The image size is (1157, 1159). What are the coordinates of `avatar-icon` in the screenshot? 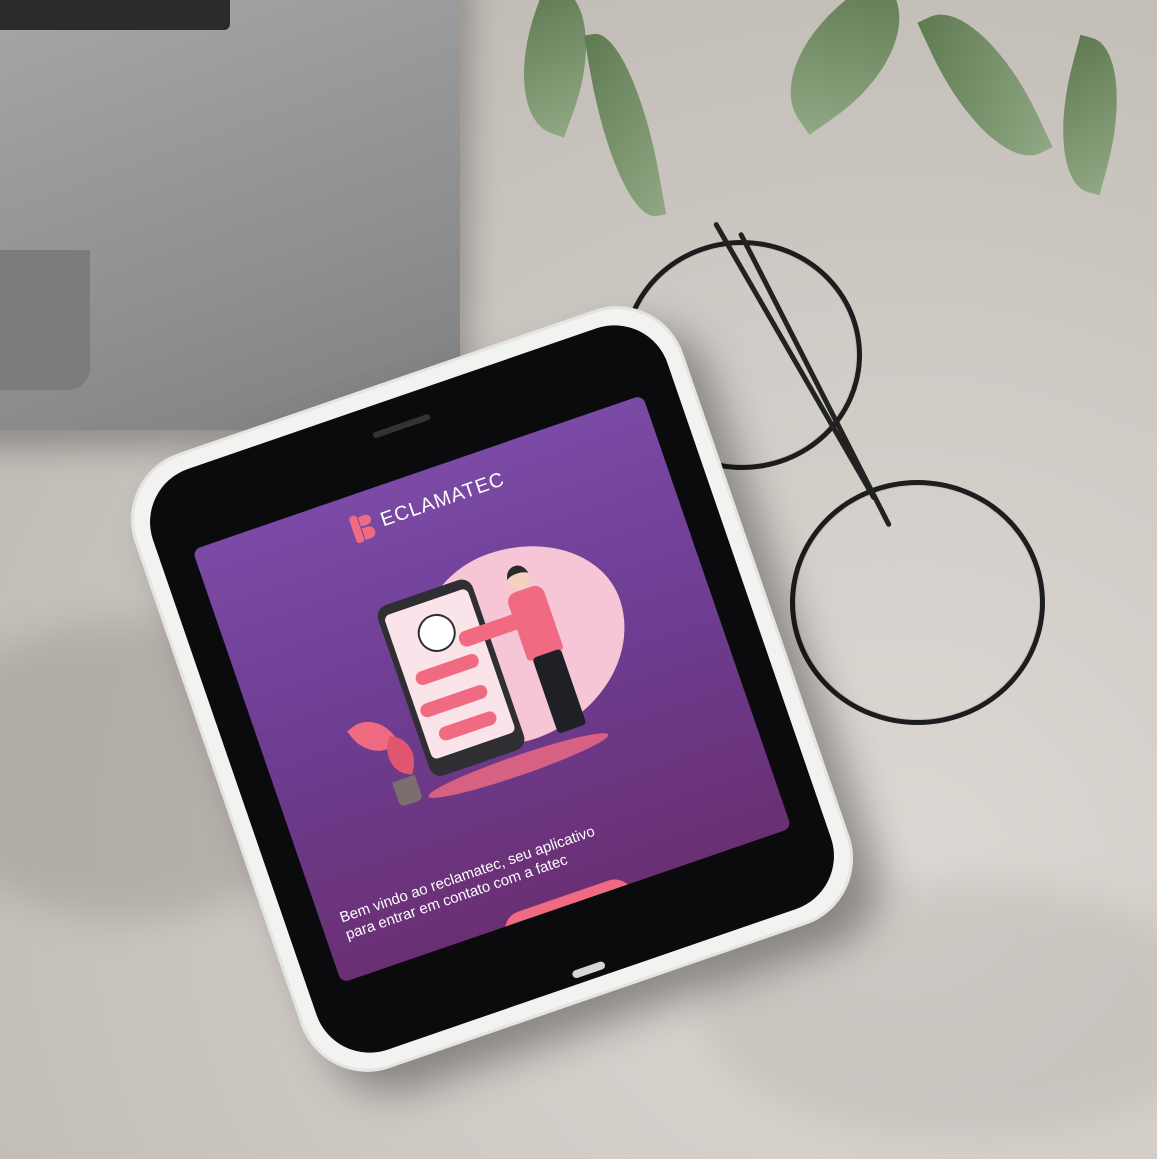 It's located at (436, 633).